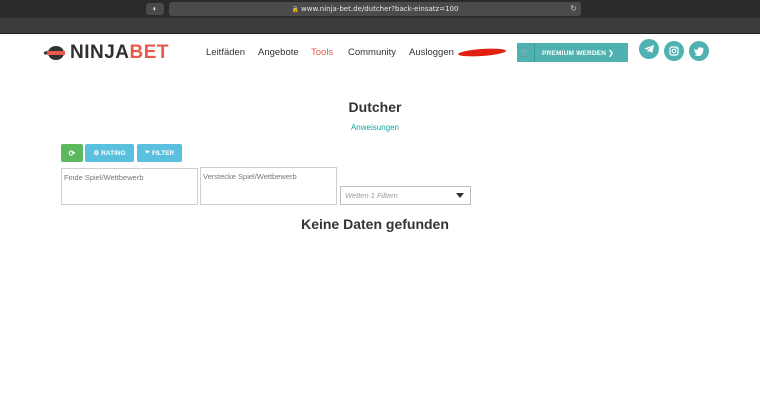 The height and width of the screenshot is (413, 760). I want to click on filter-icon: ⏷, so click(147, 152).